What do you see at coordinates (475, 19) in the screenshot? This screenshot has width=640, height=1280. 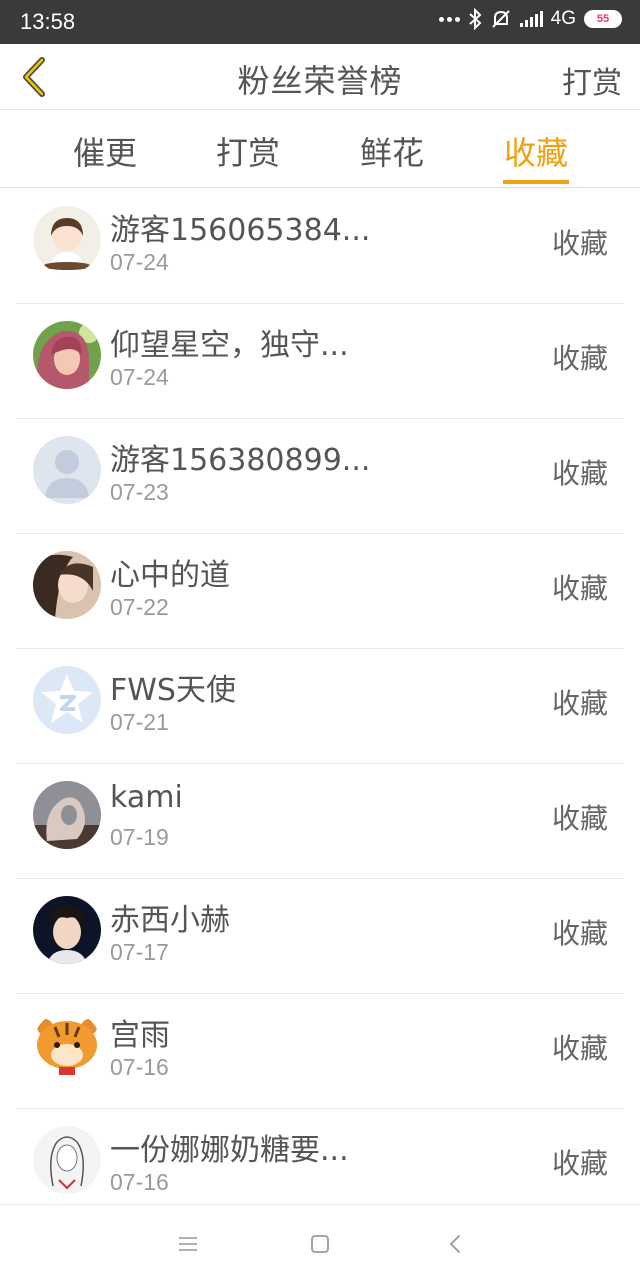 I see `bluetooth-icon` at bounding box center [475, 19].